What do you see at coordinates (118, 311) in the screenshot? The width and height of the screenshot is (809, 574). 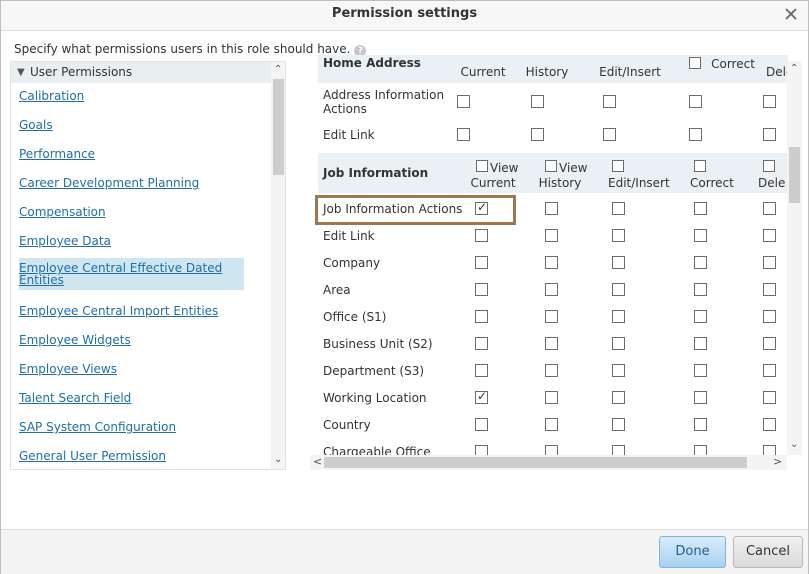 I see `category-link-ec-import-entities: Employee Central Import Entities` at bounding box center [118, 311].